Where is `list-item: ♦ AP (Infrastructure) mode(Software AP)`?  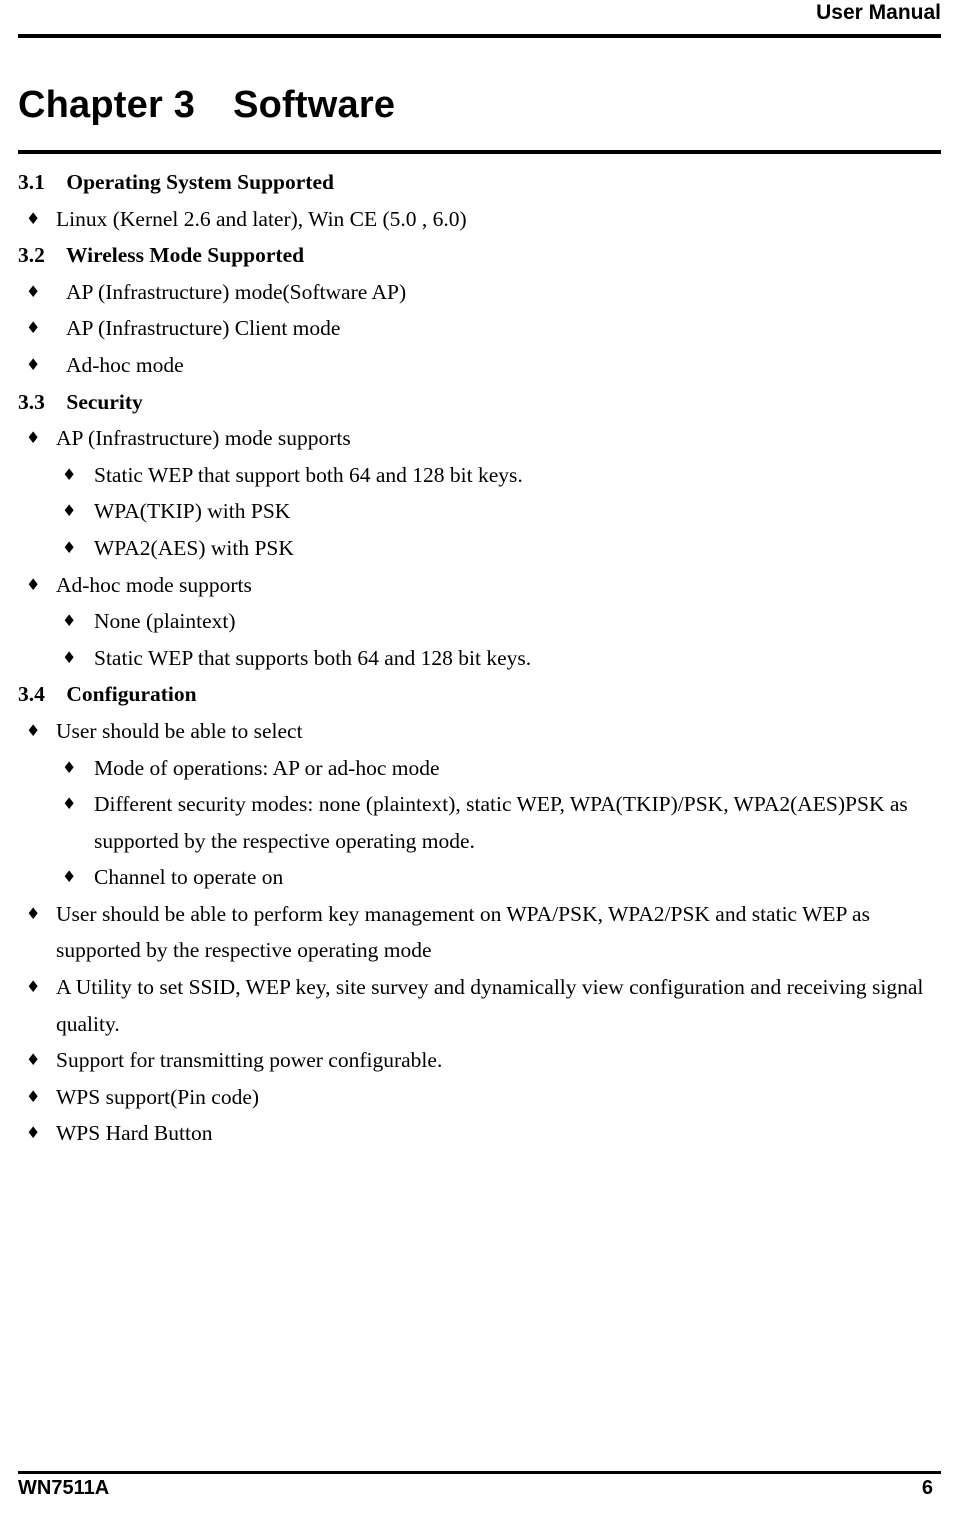
list-item: ♦ AP (Infrastructure) mode(Software AP) is located at coordinates (483, 292).